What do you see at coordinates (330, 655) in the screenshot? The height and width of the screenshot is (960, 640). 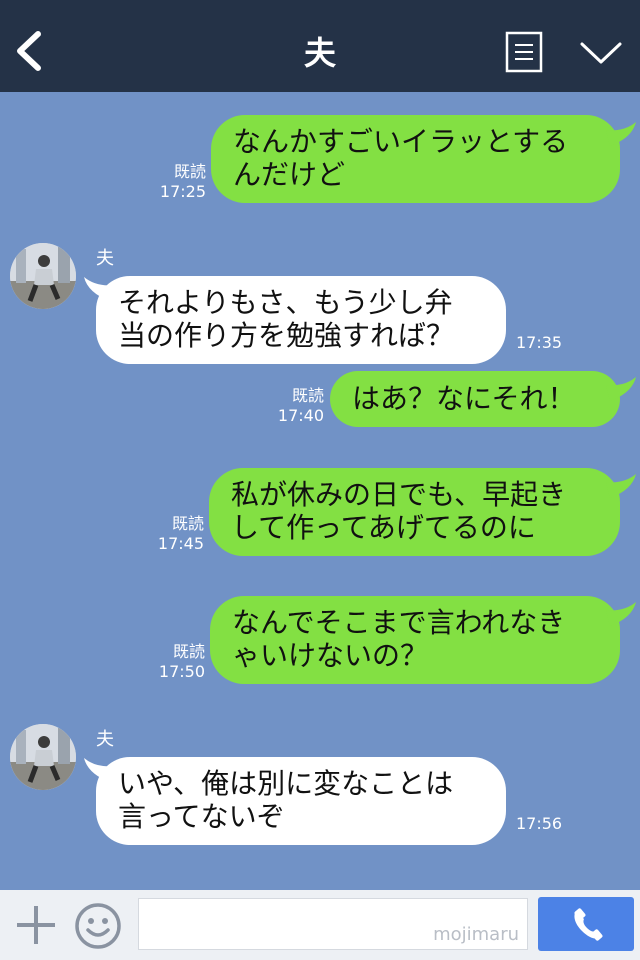 I see `message-line: ゃいけないの？` at bounding box center [330, 655].